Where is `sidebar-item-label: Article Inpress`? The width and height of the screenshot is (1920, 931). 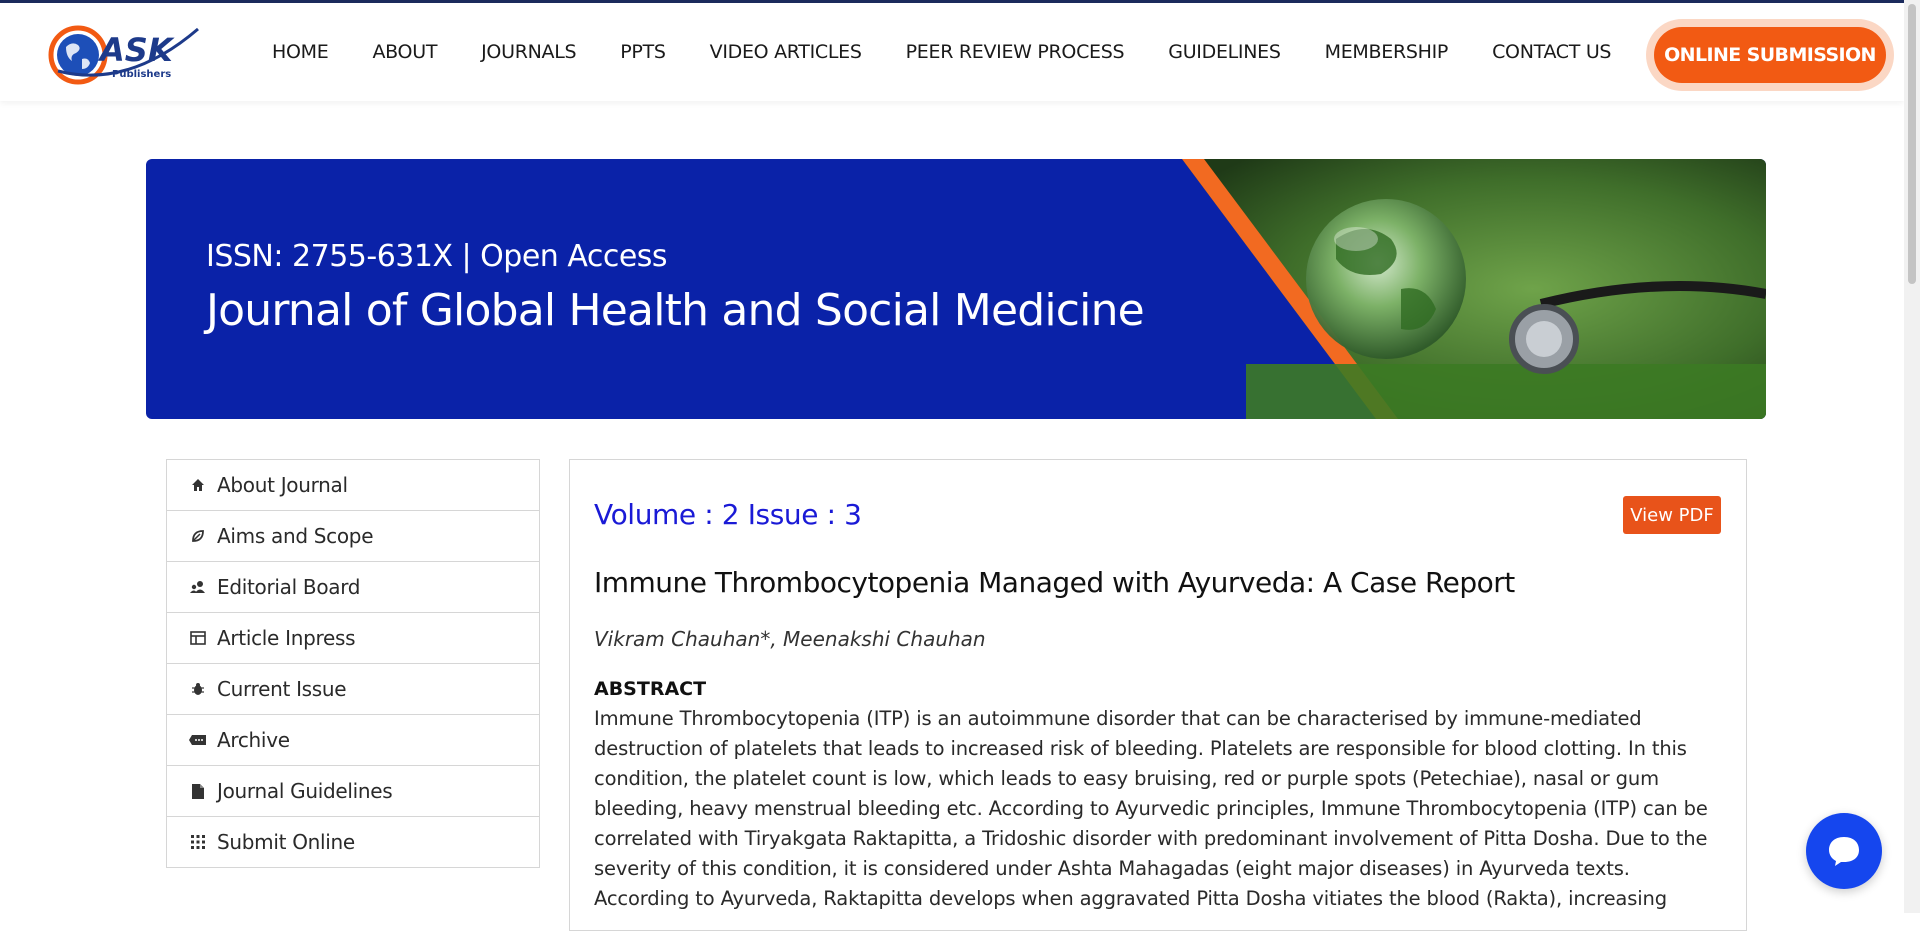 sidebar-item-label: Article Inpress is located at coordinates (286, 638).